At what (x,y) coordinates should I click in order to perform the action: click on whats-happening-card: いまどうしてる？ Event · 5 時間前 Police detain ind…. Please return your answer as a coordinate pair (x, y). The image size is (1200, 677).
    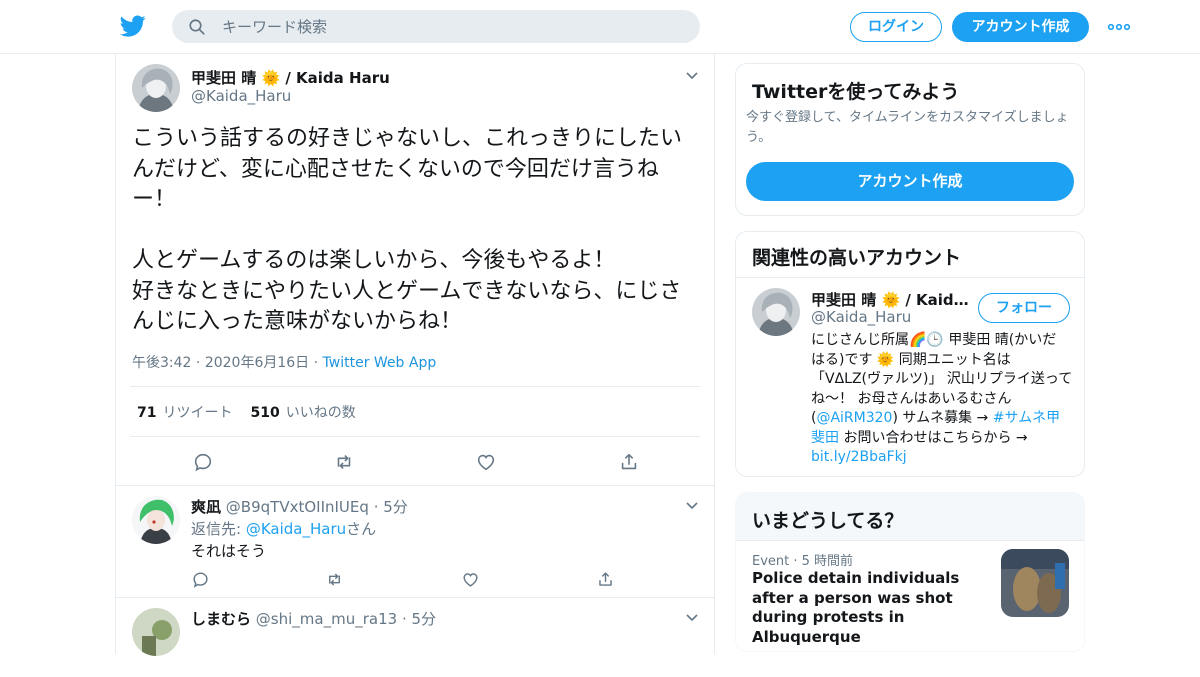
    Looking at the image, I should click on (910, 572).